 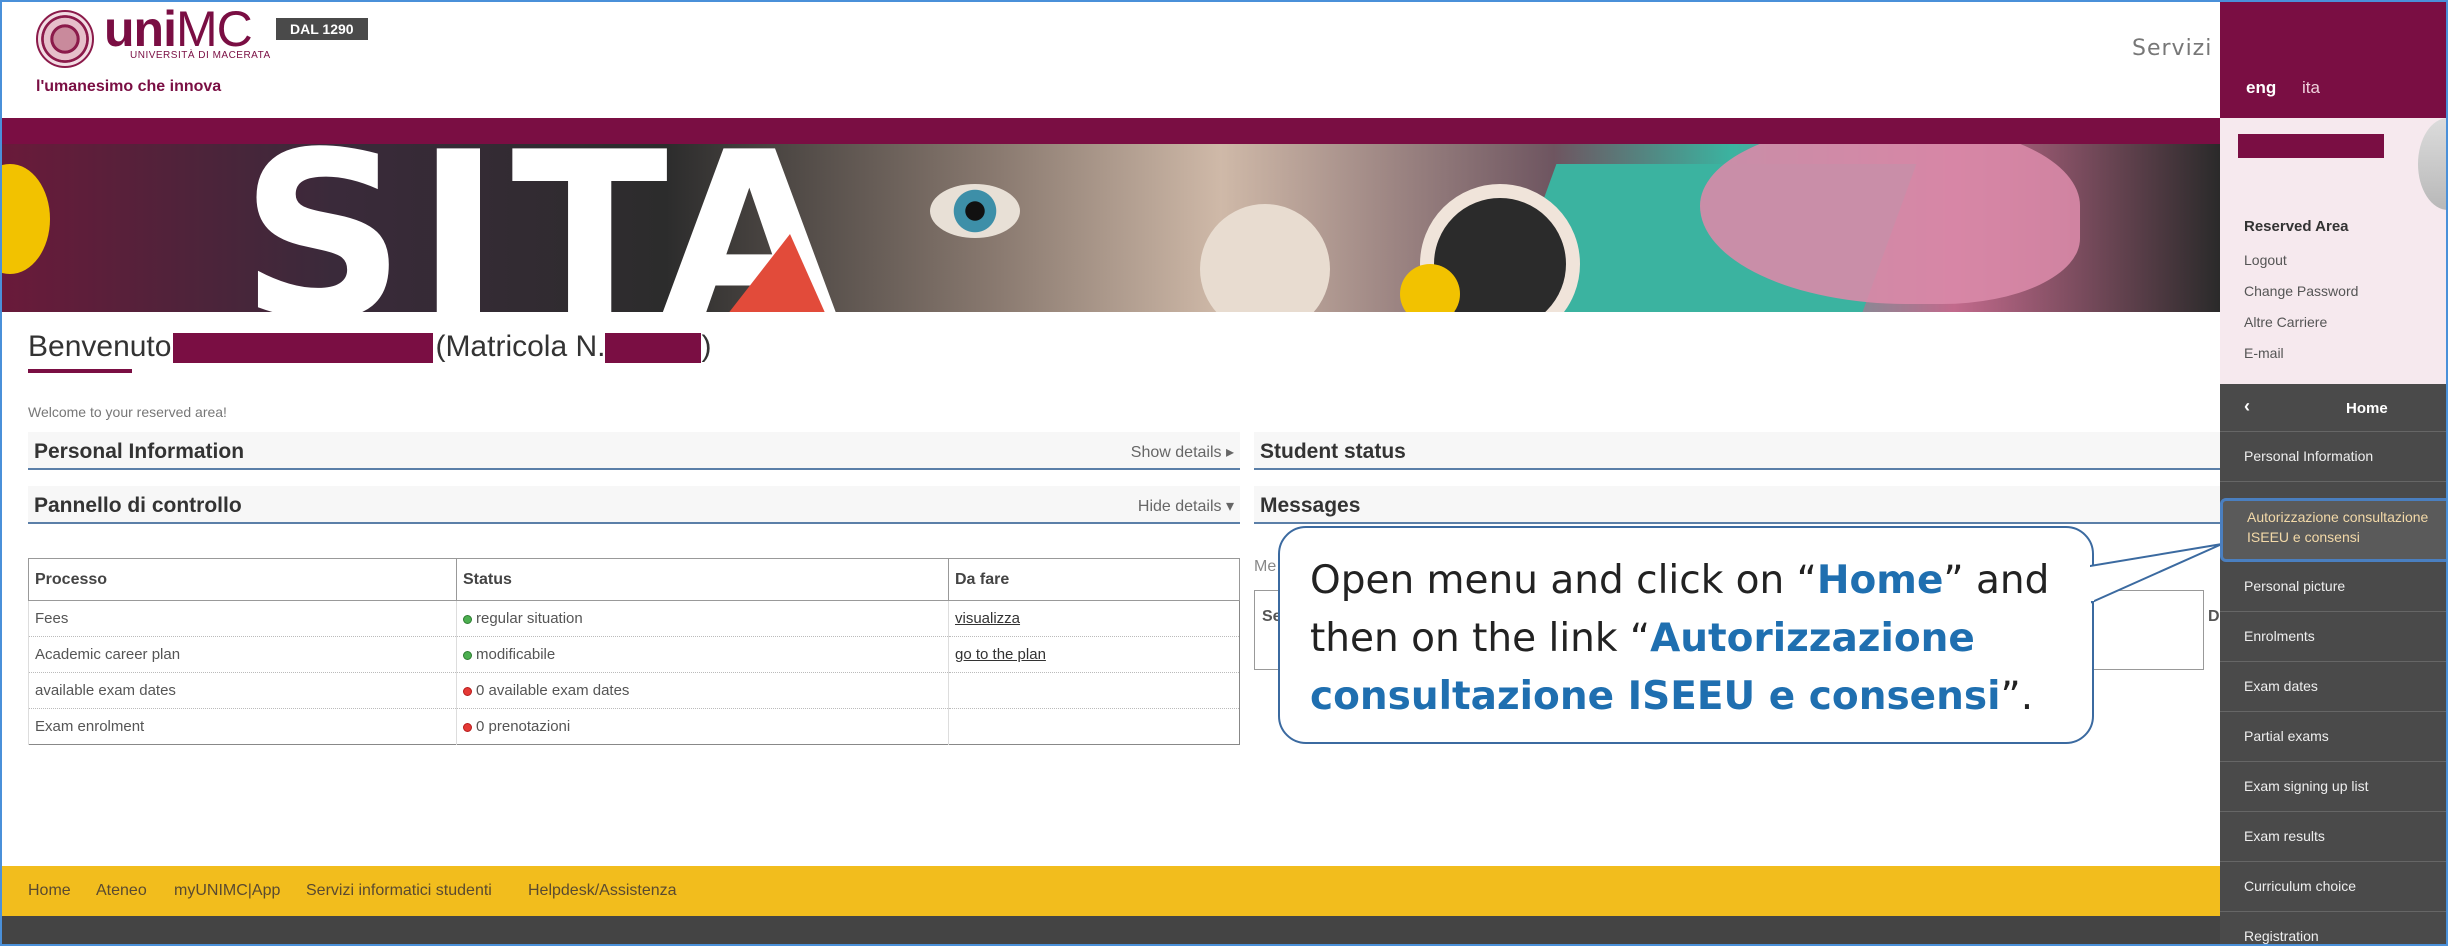 What do you see at coordinates (2265, 260) in the screenshot?
I see `logout-link: Logout` at bounding box center [2265, 260].